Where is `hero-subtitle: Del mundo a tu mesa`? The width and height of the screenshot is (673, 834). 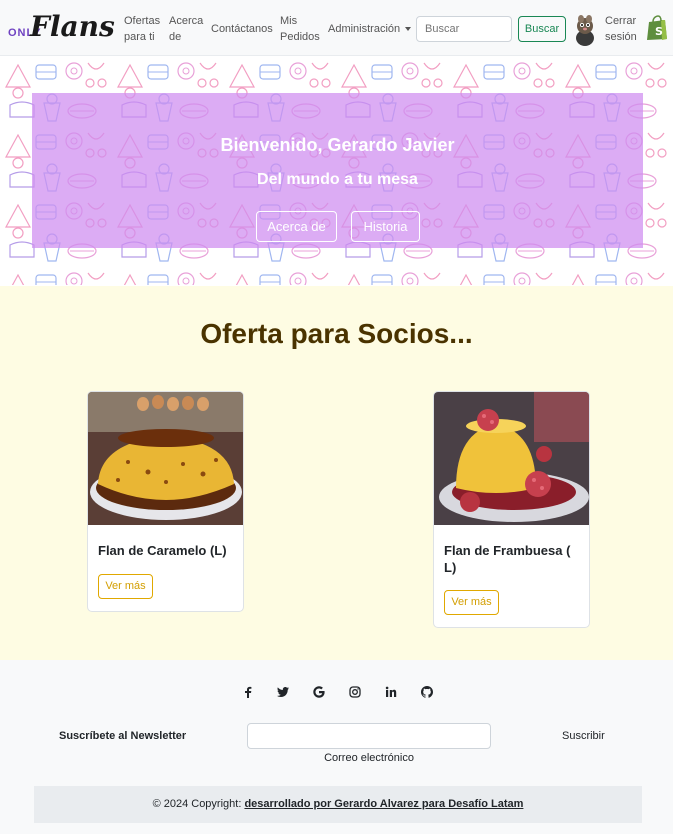 hero-subtitle: Del mundo a tu mesa is located at coordinates (337, 179).